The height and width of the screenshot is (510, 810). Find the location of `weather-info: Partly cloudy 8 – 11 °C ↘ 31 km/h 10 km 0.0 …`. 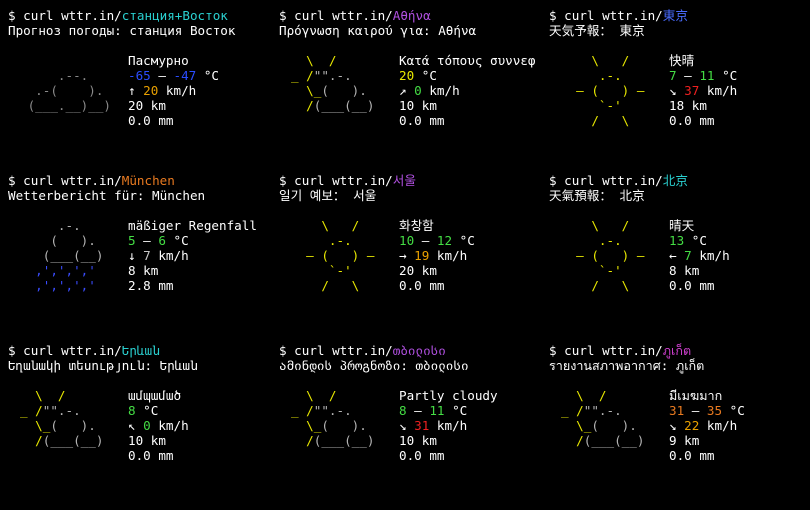

weather-info: Partly cloudy 8 – 11 °C ↘ 31 km/h 10 km 0.0 … is located at coordinates (471, 425).